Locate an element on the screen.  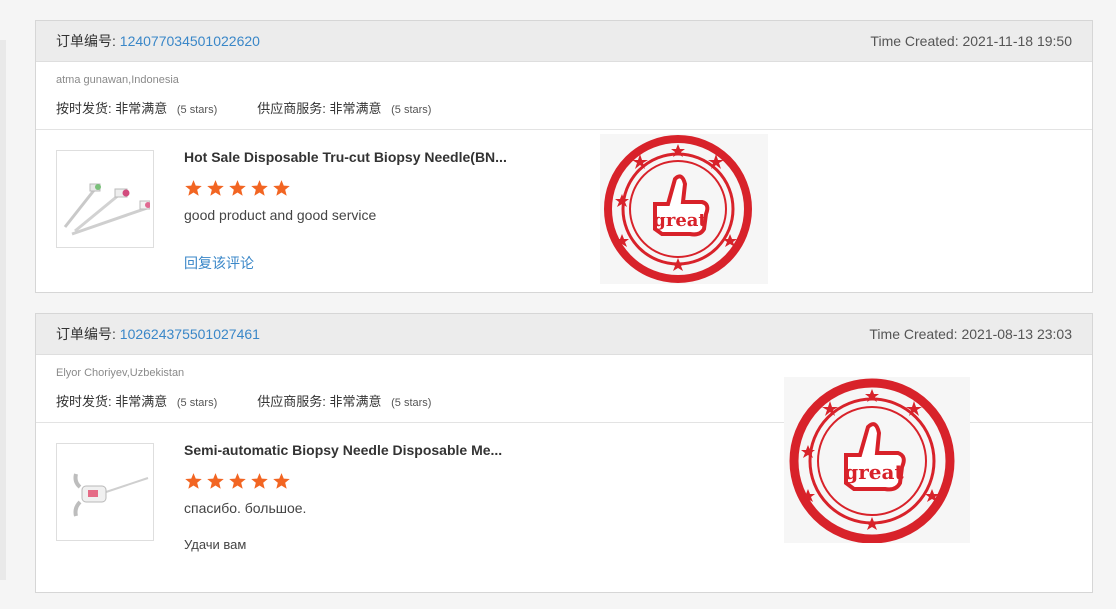
time-created: Time Created: 2021-11-18 19:50 is located at coordinates (971, 41).